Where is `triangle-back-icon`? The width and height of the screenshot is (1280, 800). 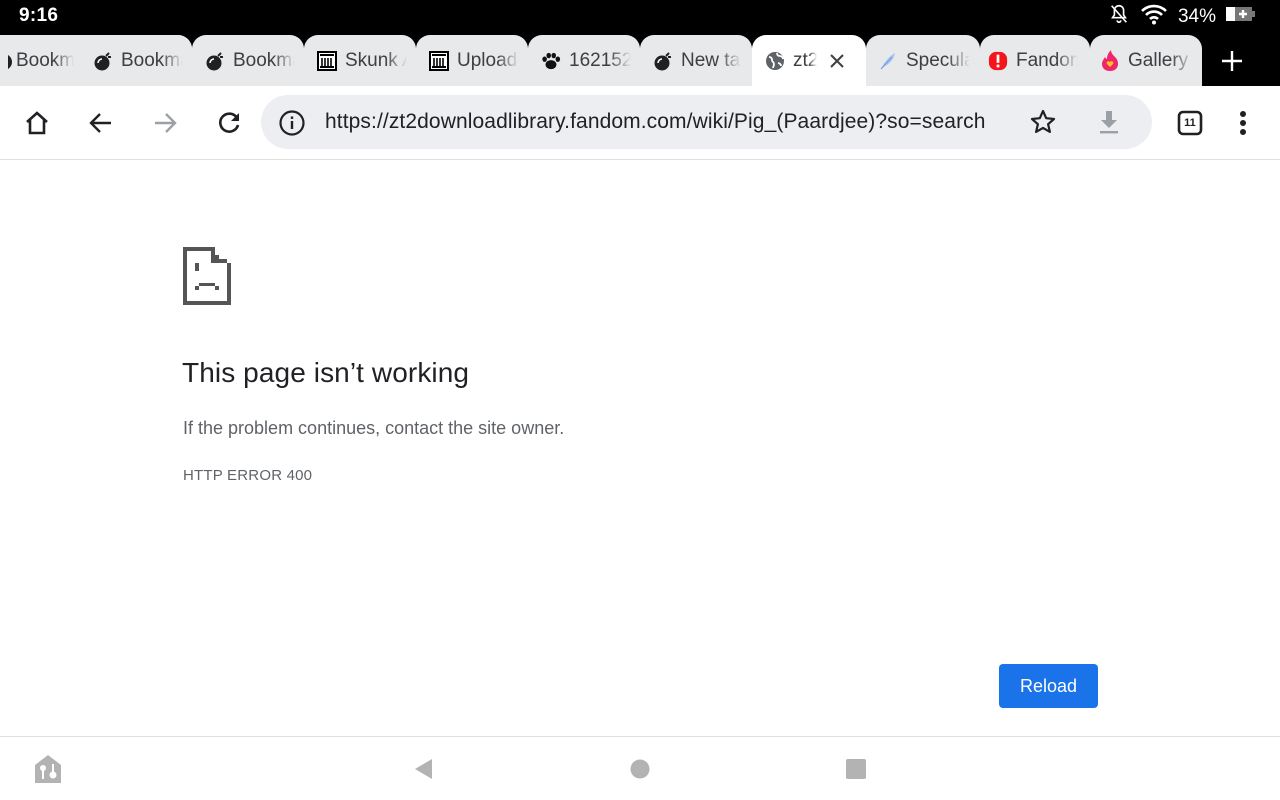
triangle-back-icon is located at coordinates (423, 769).